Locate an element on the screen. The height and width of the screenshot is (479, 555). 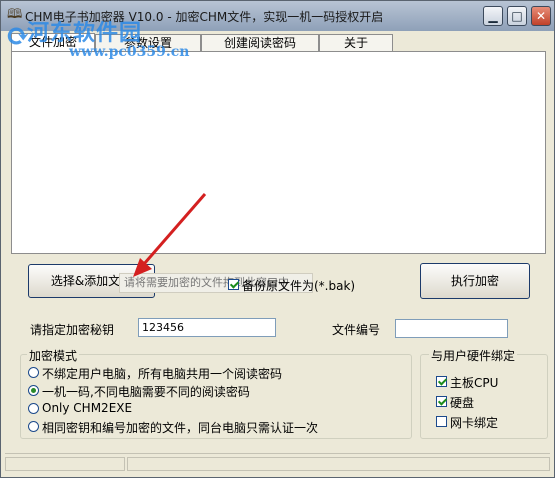
bind-disk-checkbox is located at coordinates (441, 401).